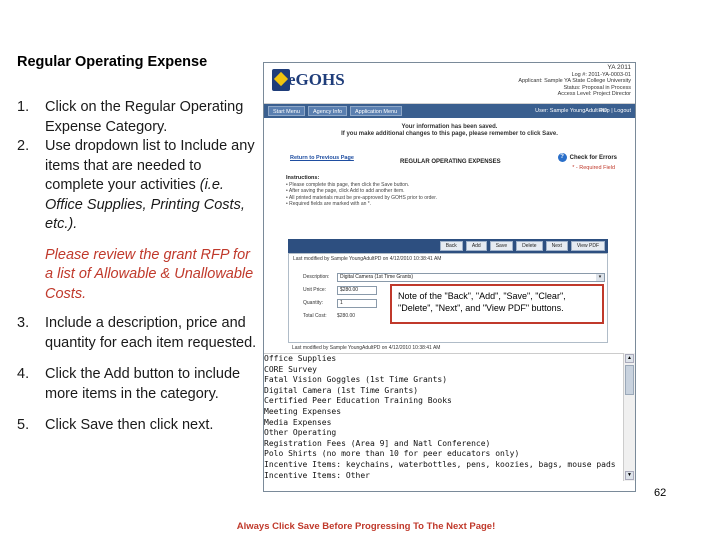 This screenshot has width=720, height=540. Describe the element at coordinates (23, 146) in the screenshot. I see `step-number: 2.` at that location.